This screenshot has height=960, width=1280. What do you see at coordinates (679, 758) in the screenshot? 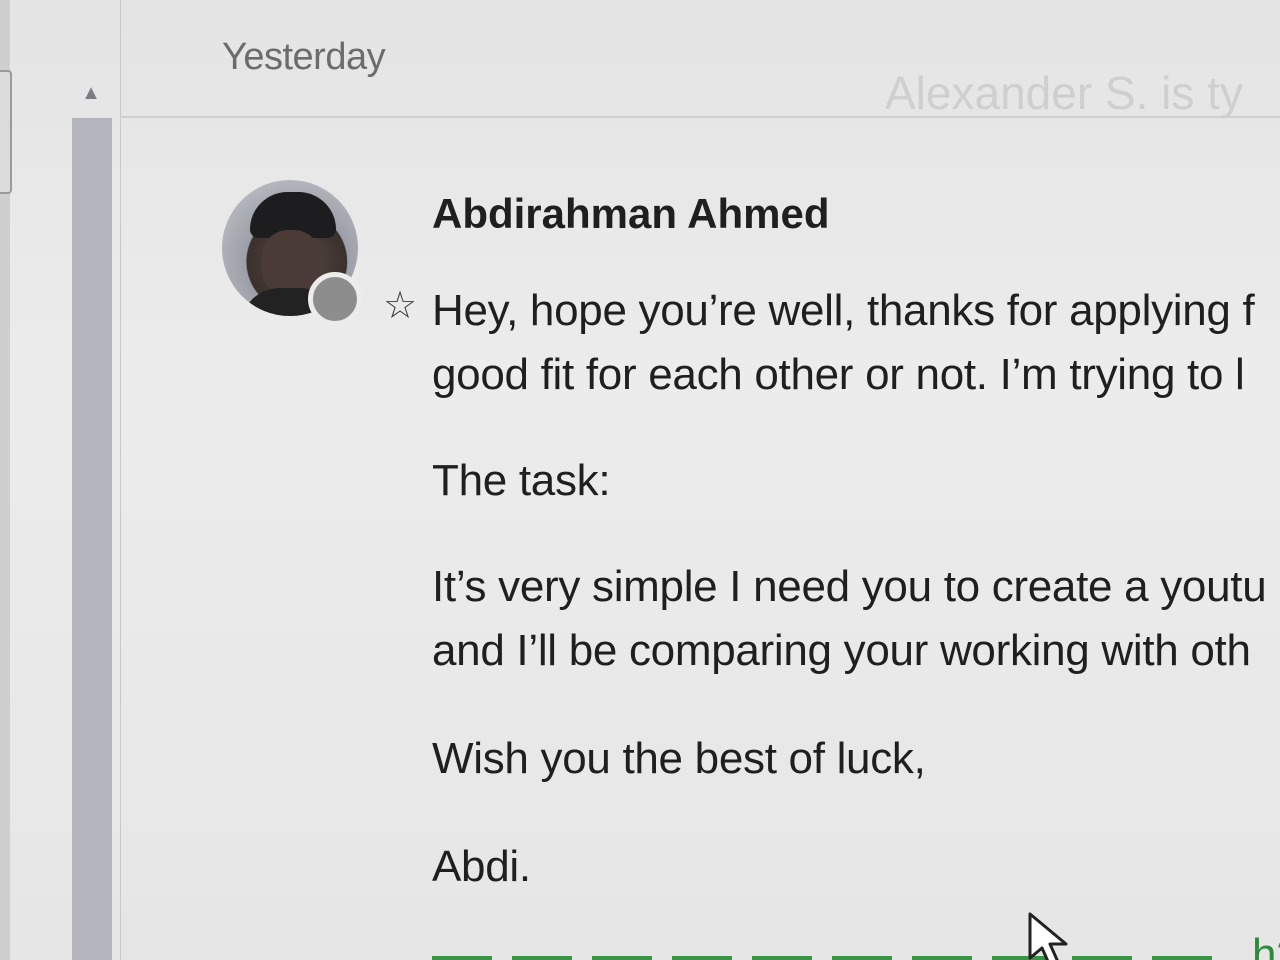
I see `message-line: Wish you the best of luck,` at bounding box center [679, 758].